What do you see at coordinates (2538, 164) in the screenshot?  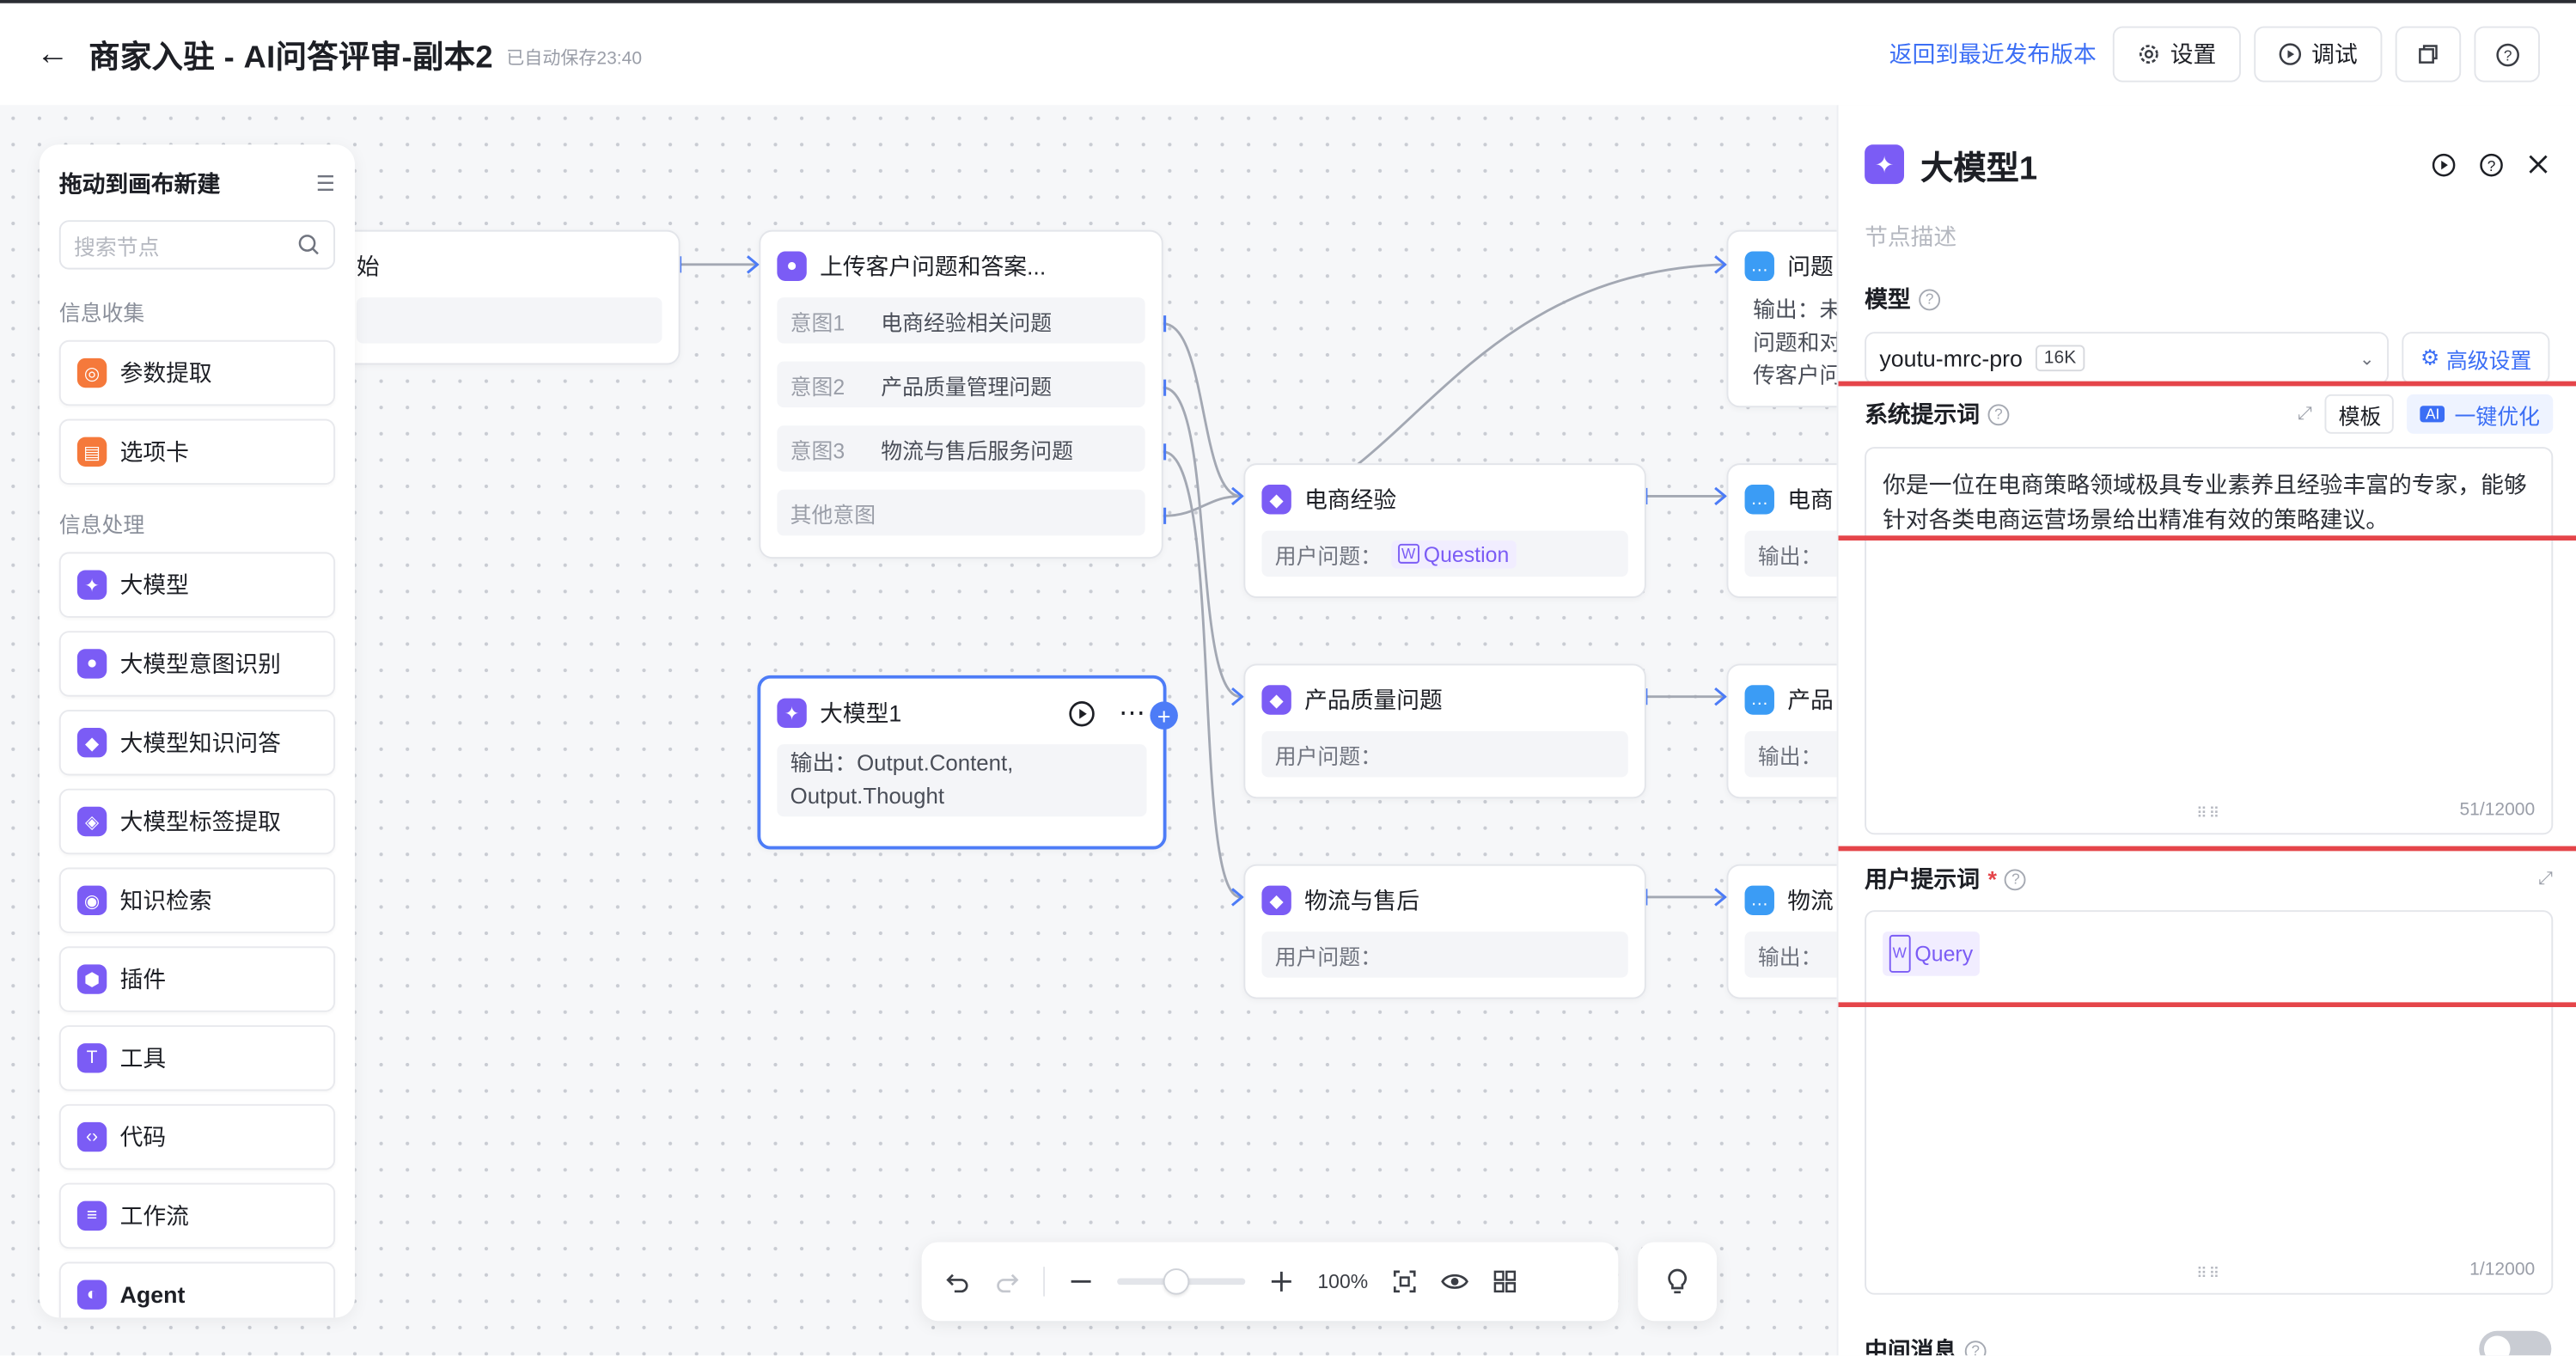 I see `close-icon` at bounding box center [2538, 164].